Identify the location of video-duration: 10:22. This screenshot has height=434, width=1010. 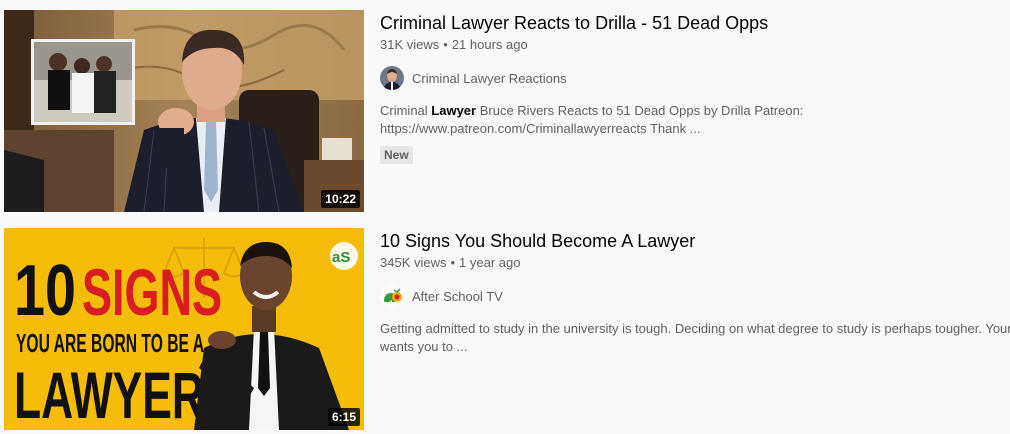
(340, 199).